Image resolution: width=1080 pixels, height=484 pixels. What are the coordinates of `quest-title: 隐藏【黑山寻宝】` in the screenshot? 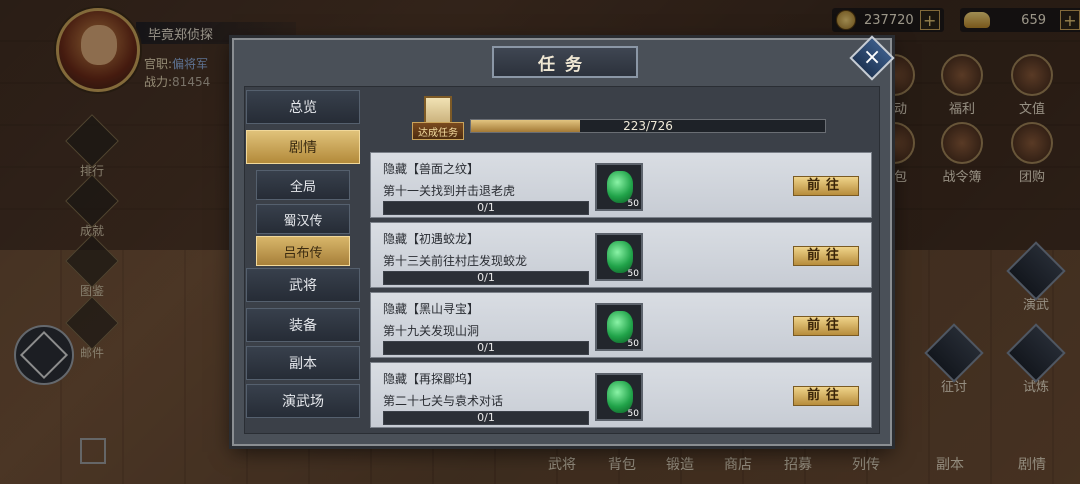 It's located at (431, 309).